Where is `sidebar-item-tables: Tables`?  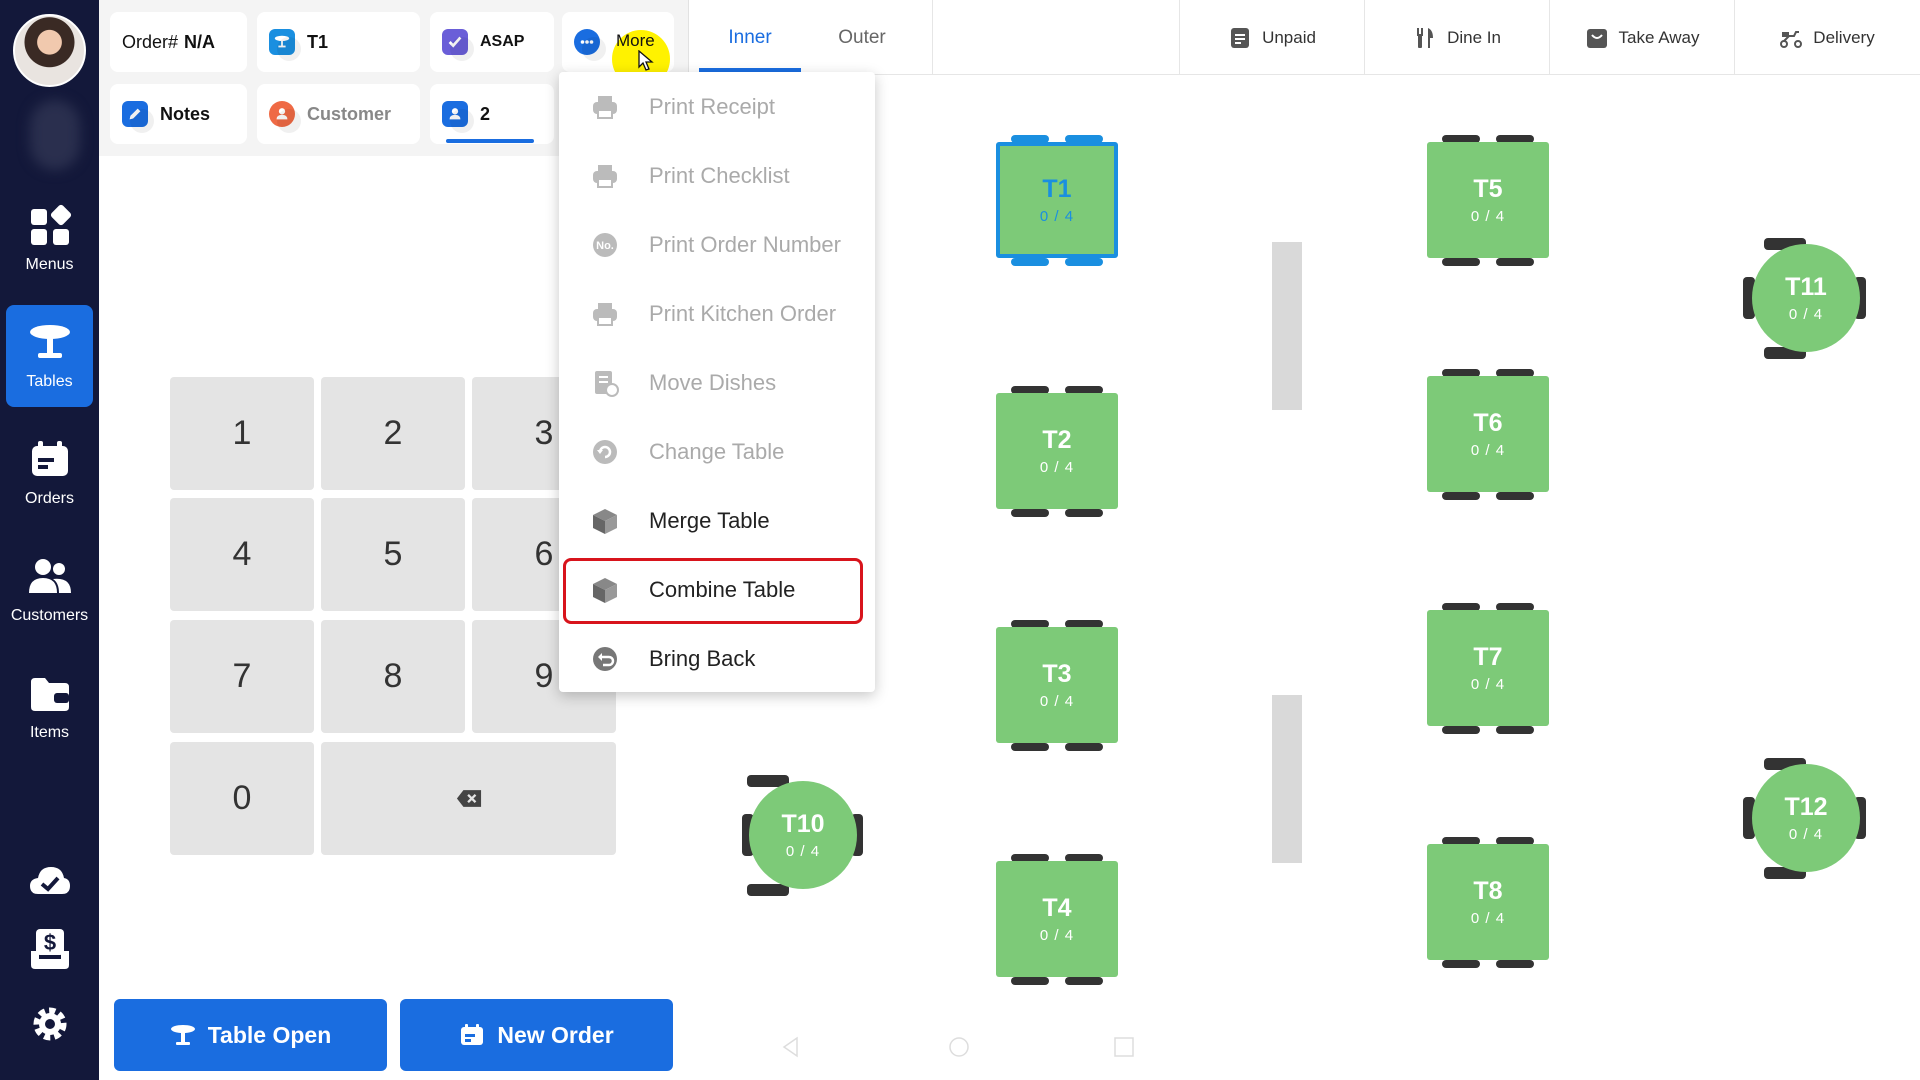 sidebar-item-tables: Tables is located at coordinates (49, 356).